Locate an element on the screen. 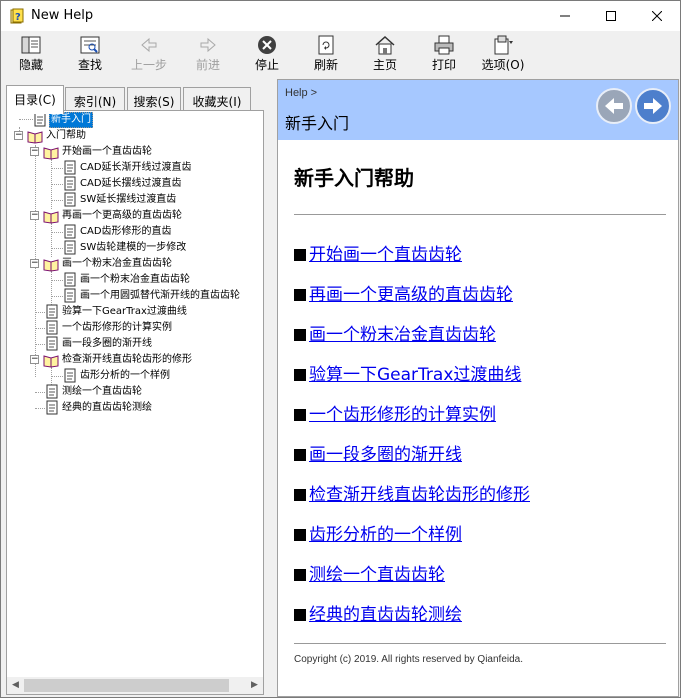 The height and width of the screenshot is (698, 681). topic-link: 齿形分析的一个样例 is located at coordinates (385, 535).